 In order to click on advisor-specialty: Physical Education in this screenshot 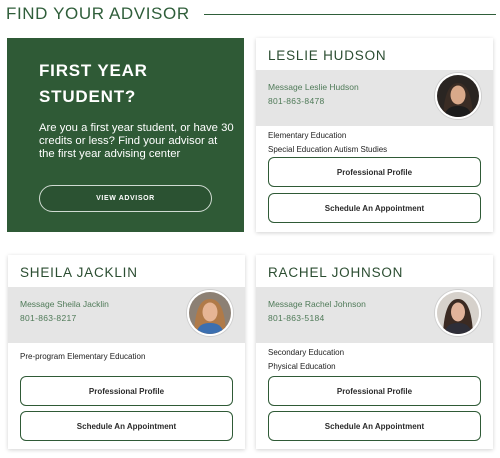, I will do `click(302, 366)`.